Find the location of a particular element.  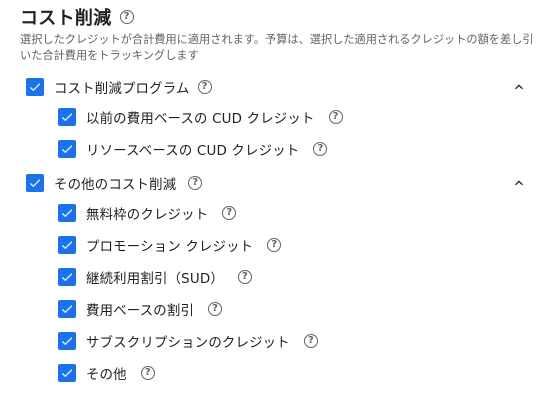

option-row: その他 ? is located at coordinates (106, 373).